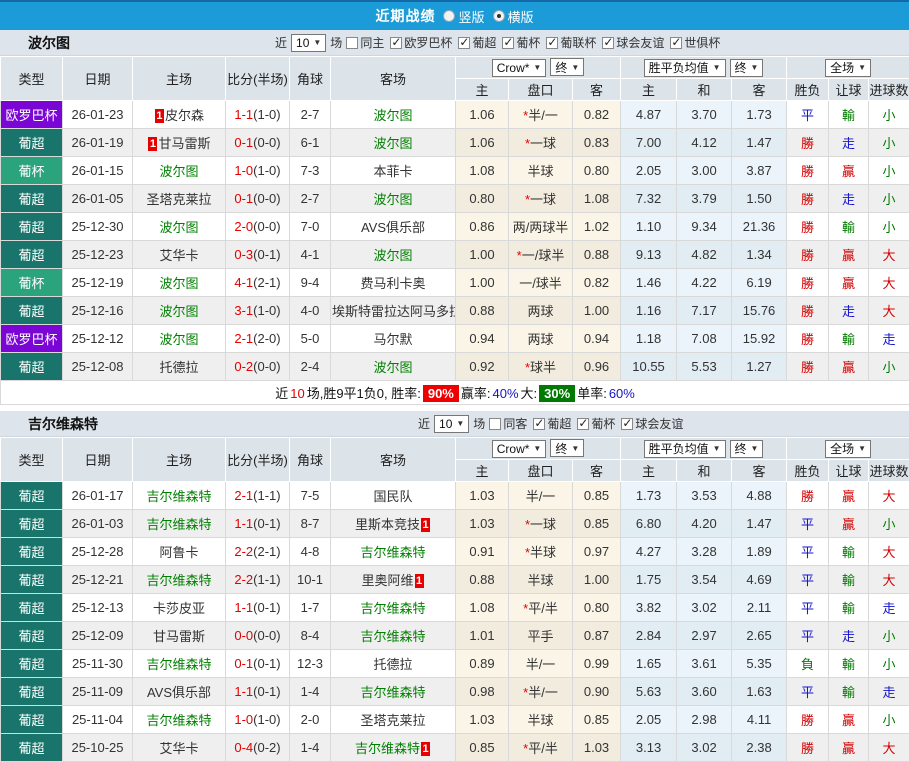 This screenshot has width=909, height=762. Describe the element at coordinates (266, 142) in the screenshot. I see `halftime-score: (0-0)` at that location.